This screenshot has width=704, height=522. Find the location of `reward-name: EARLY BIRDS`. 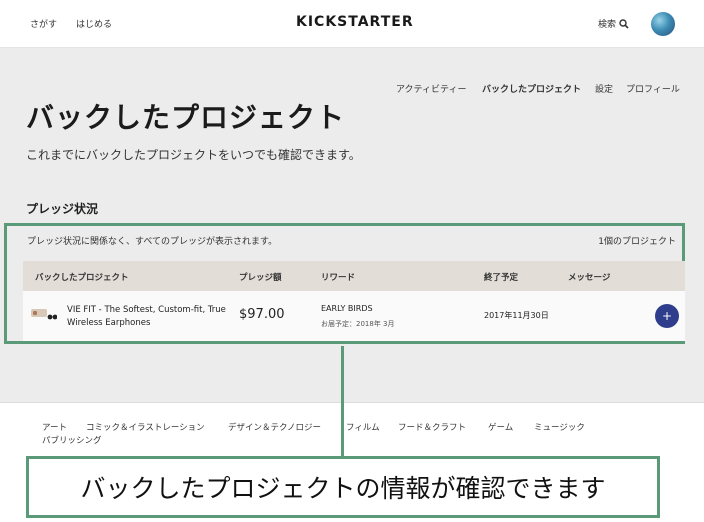

reward-name: EARLY BIRDS is located at coordinates (347, 308).